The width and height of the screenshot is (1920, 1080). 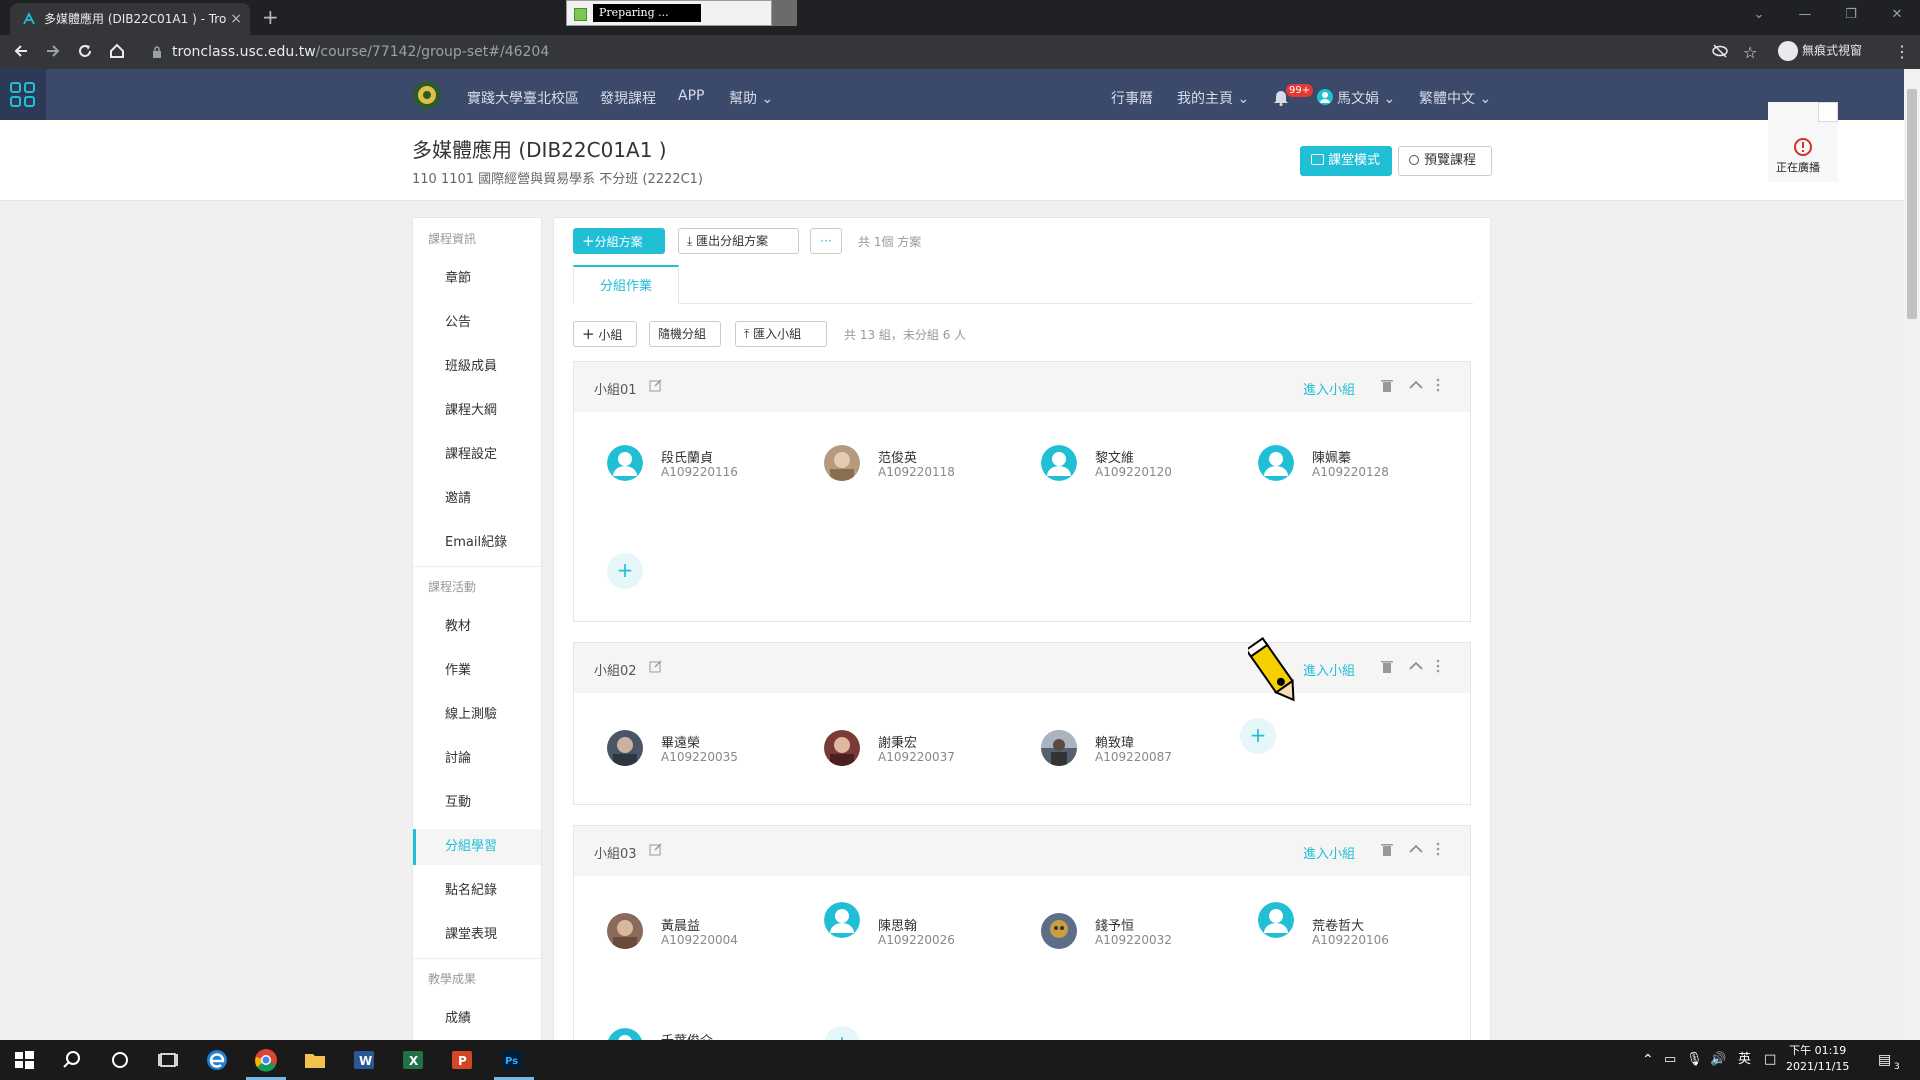 What do you see at coordinates (477, 891) in the screenshot?
I see `sidebar-item-attendance: 點名紀錄` at bounding box center [477, 891].